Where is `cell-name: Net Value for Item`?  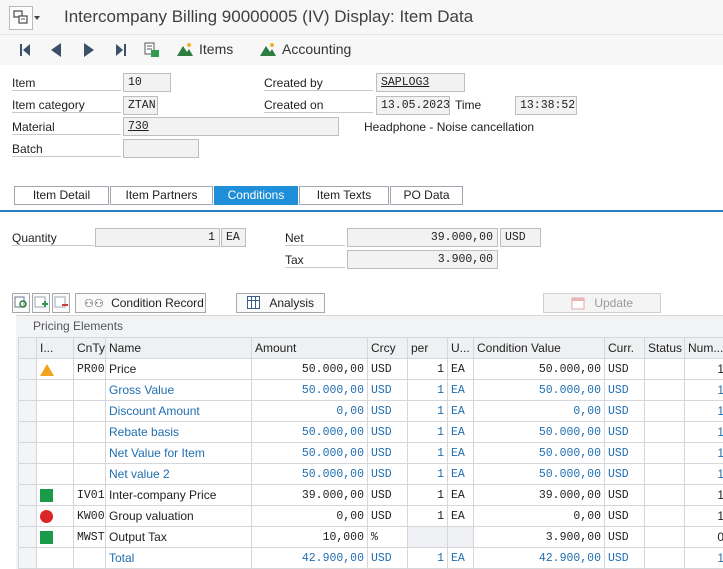
cell-name: Net Value for Item is located at coordinates (179, 453).